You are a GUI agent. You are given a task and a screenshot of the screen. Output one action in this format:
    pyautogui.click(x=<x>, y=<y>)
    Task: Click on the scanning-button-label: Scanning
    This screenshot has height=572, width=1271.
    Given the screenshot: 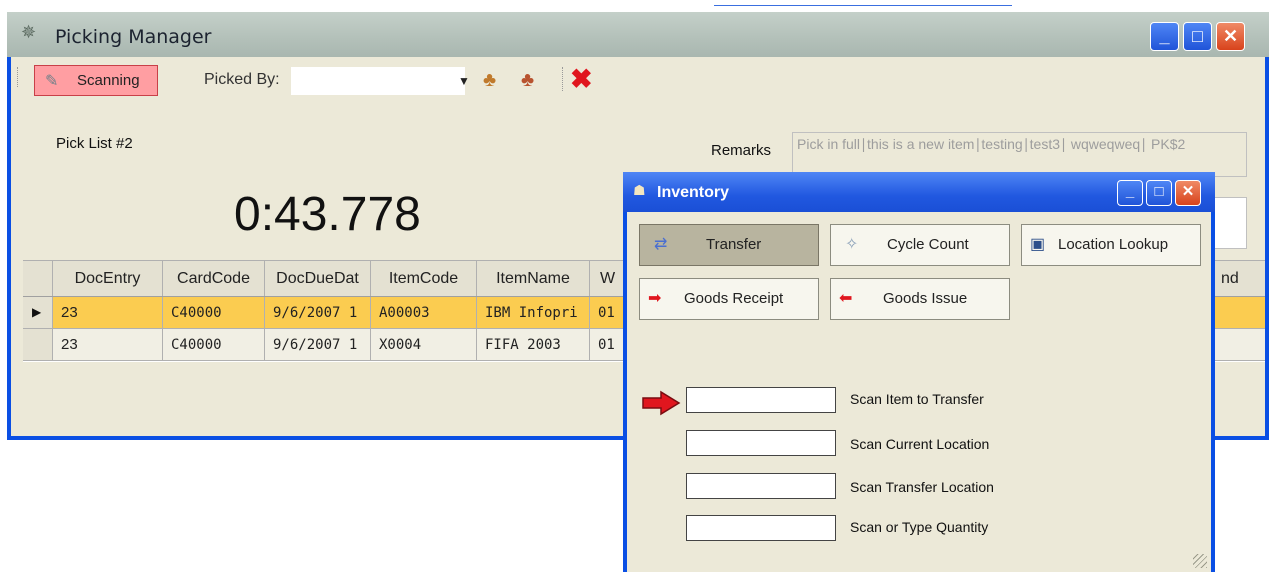 What is the action you would take?
    pyautogui.click(x=108, y=80)
    